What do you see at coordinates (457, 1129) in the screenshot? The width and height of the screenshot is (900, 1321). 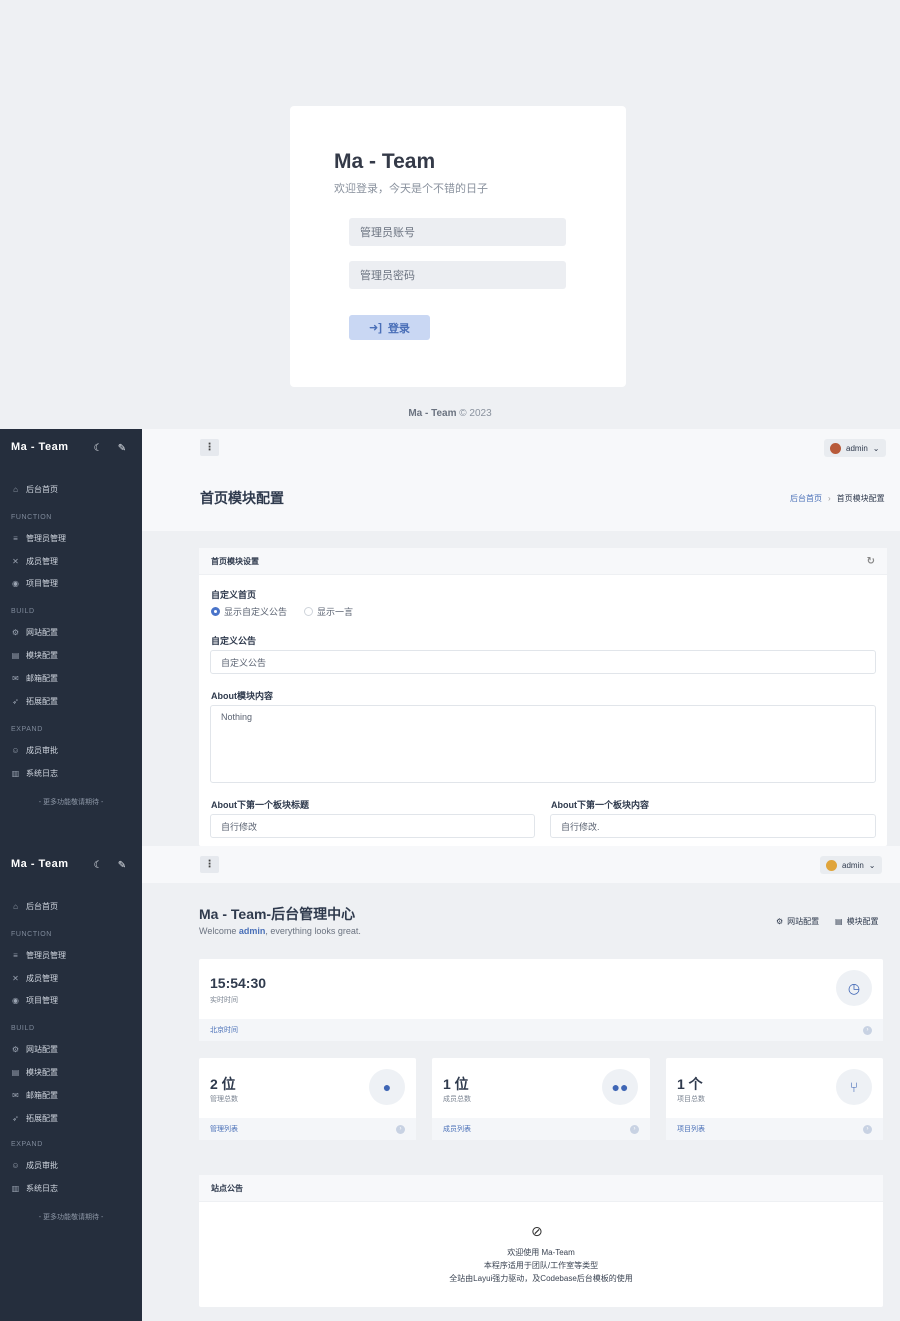 I see `stat-footer-label: 成员列表` at bounding box center [457, 1129].